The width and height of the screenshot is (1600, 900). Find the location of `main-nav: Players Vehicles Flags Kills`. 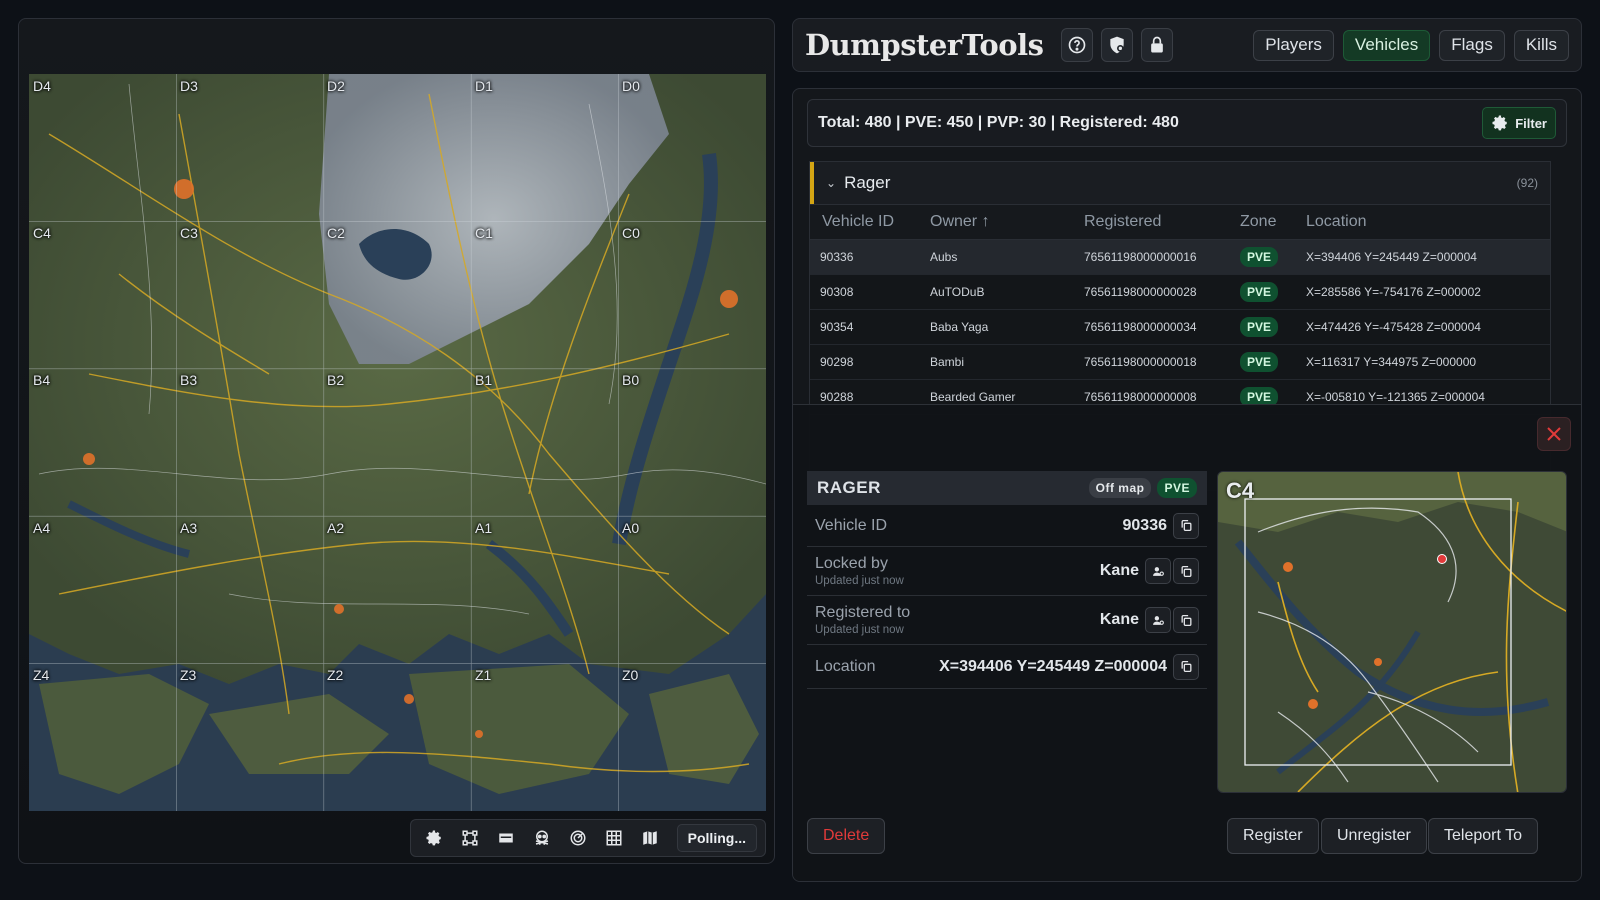

main-nav: Players Vehicles Flags Kills is located at coordinates (1411, 45).